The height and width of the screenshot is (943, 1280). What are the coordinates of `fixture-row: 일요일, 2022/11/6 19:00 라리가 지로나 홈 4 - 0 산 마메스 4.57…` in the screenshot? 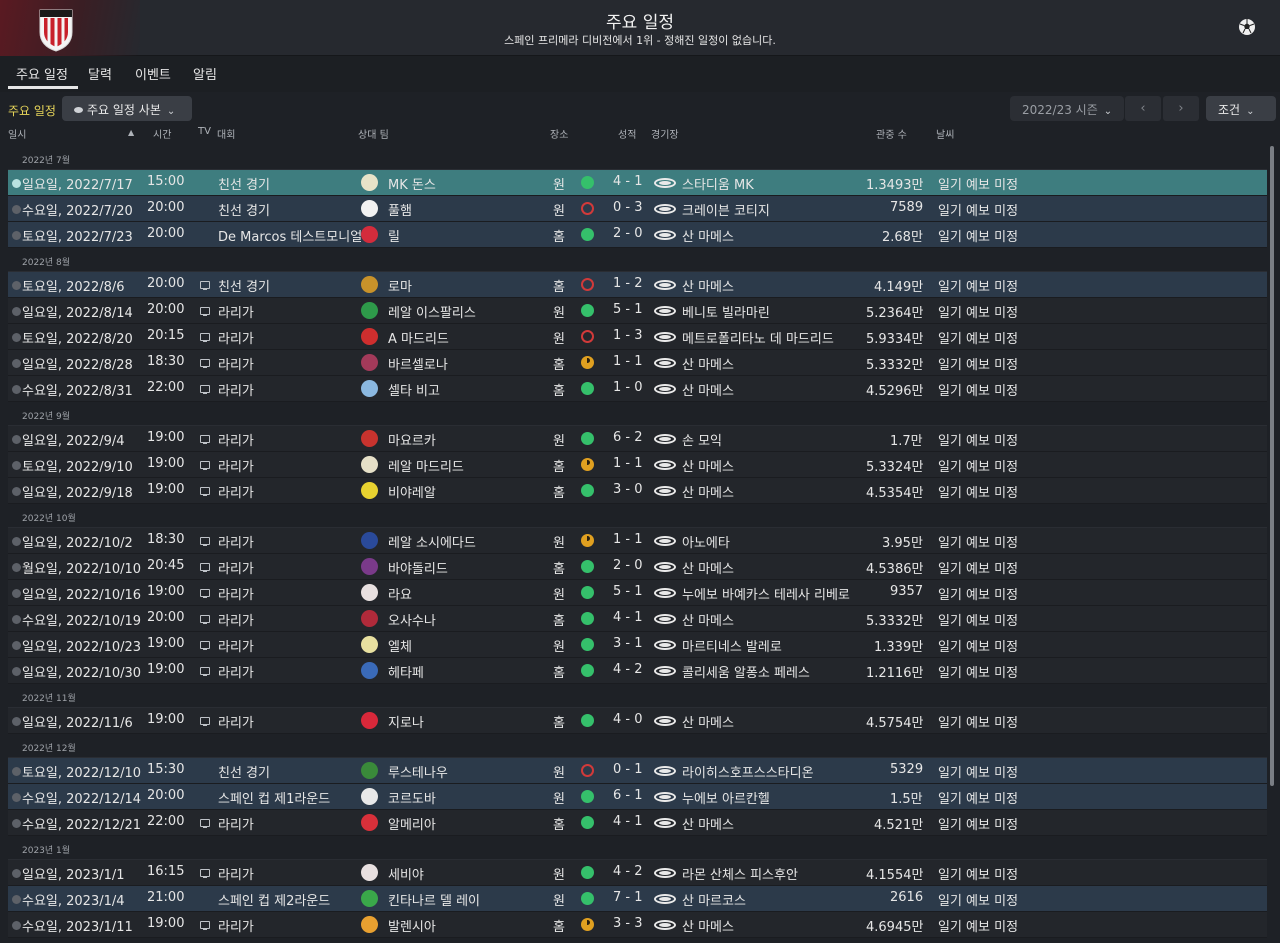 It's located at (637, 721).